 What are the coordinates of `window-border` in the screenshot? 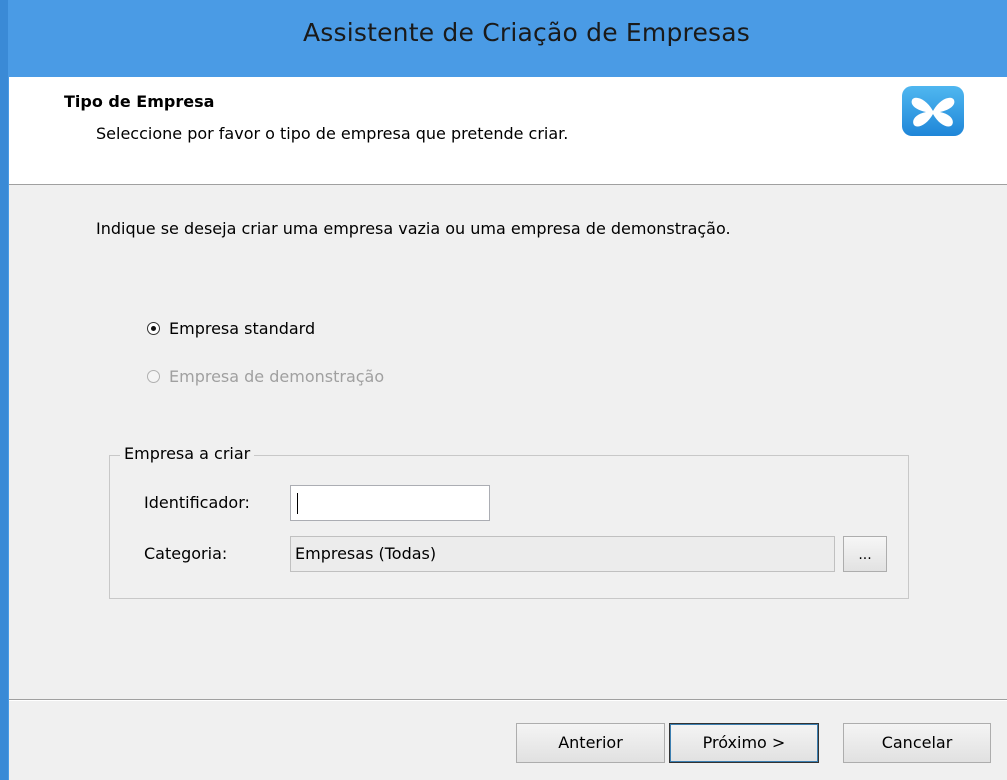 It's located at (4, 390).